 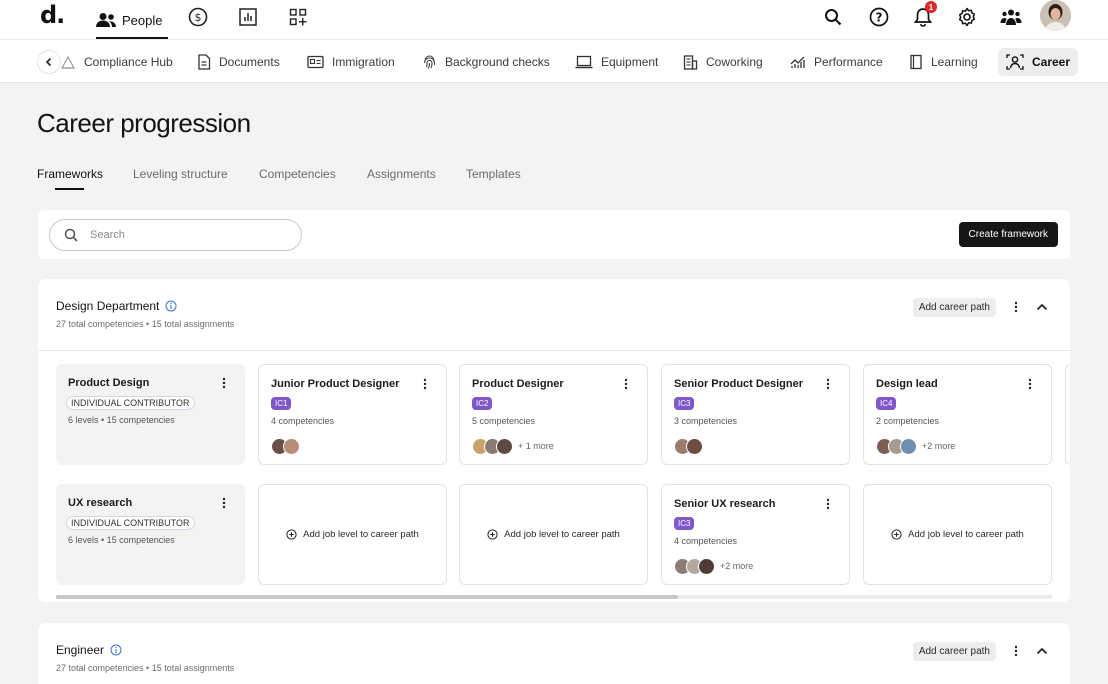 What do you see at coordinates (367, 597) in the screenshot?
I see `scrollbar-thumb` at bounding box center [367, 597].